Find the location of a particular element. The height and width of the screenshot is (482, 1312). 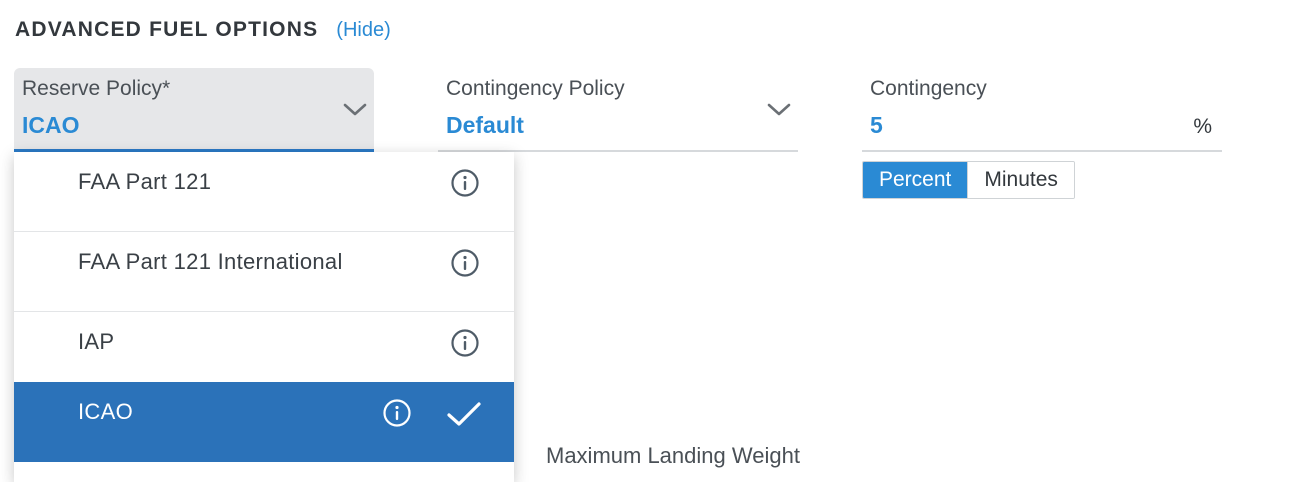

contingency-unit: % is located at coordinates (1202, 126).